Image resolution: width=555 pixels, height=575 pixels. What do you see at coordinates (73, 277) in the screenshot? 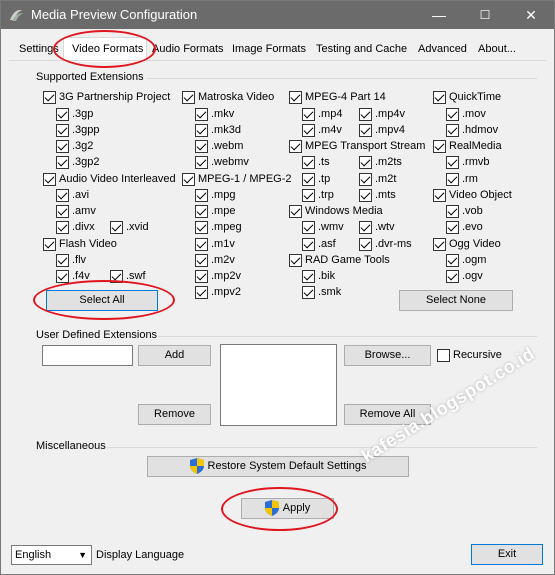
I see `checkbox-f4v: .f4v` at bounding box center [73, 277].